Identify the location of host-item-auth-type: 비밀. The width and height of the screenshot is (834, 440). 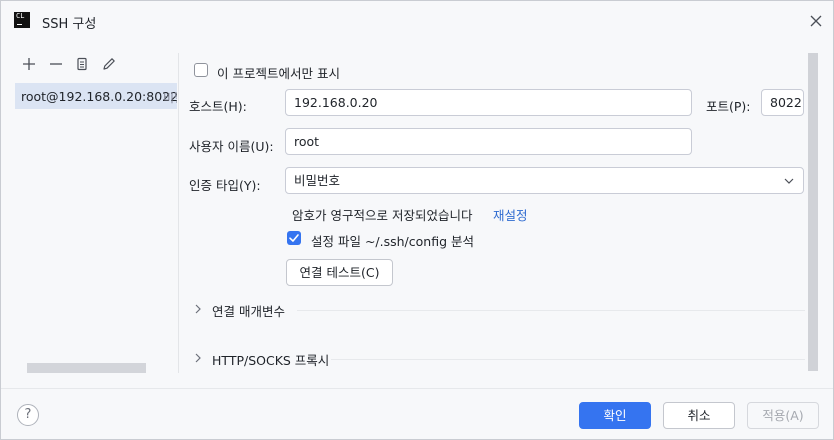
(170, 98).